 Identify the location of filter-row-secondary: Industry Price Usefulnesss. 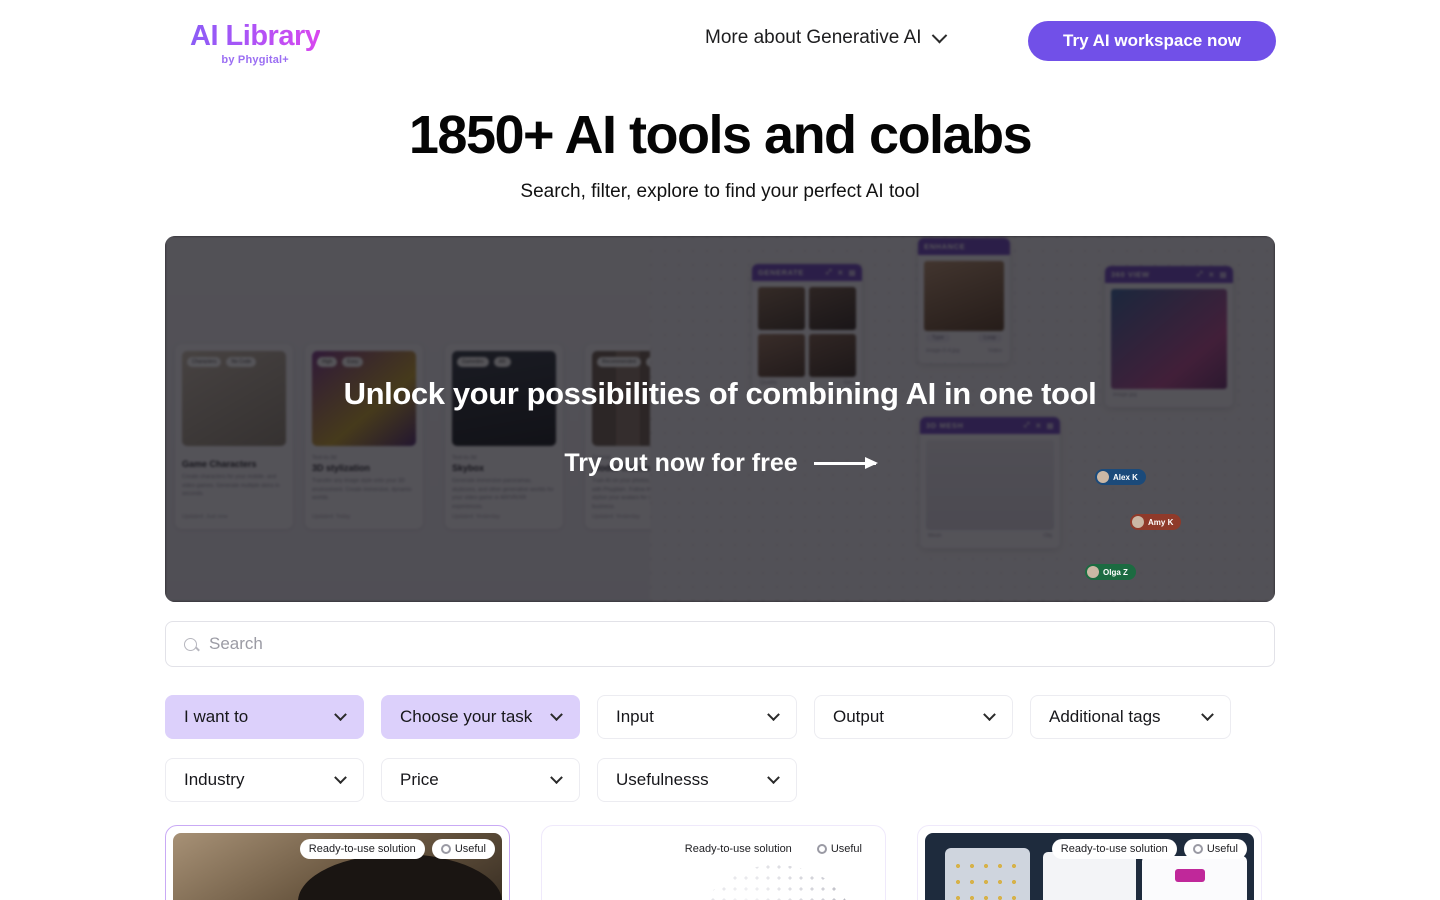
(481, 780).